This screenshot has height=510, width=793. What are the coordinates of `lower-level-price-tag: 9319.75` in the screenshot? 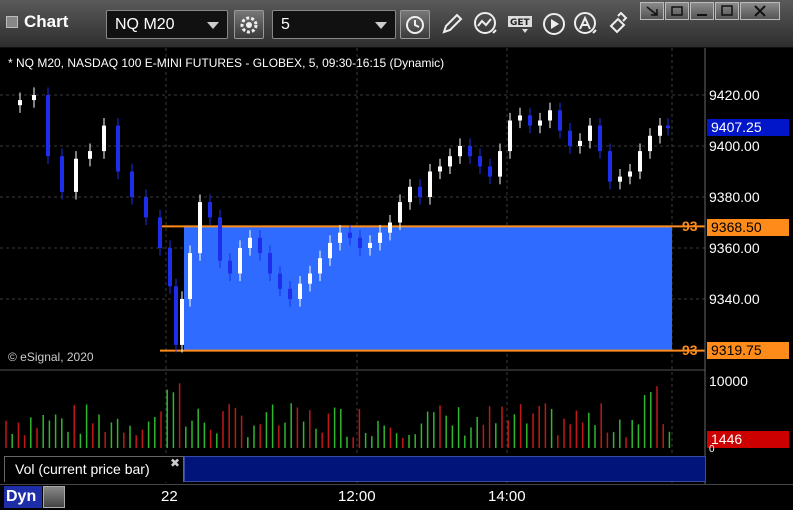 It's located at (748, 350).